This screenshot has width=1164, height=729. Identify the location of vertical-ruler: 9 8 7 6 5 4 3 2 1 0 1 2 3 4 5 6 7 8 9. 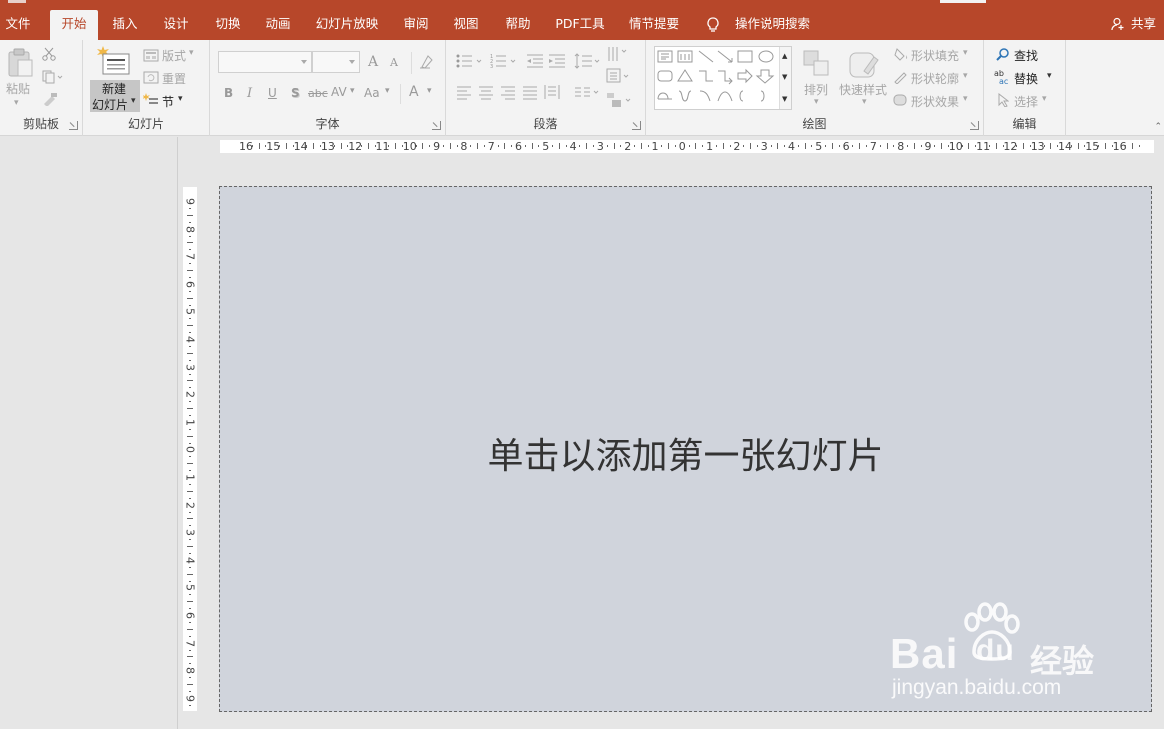
(190, 449).